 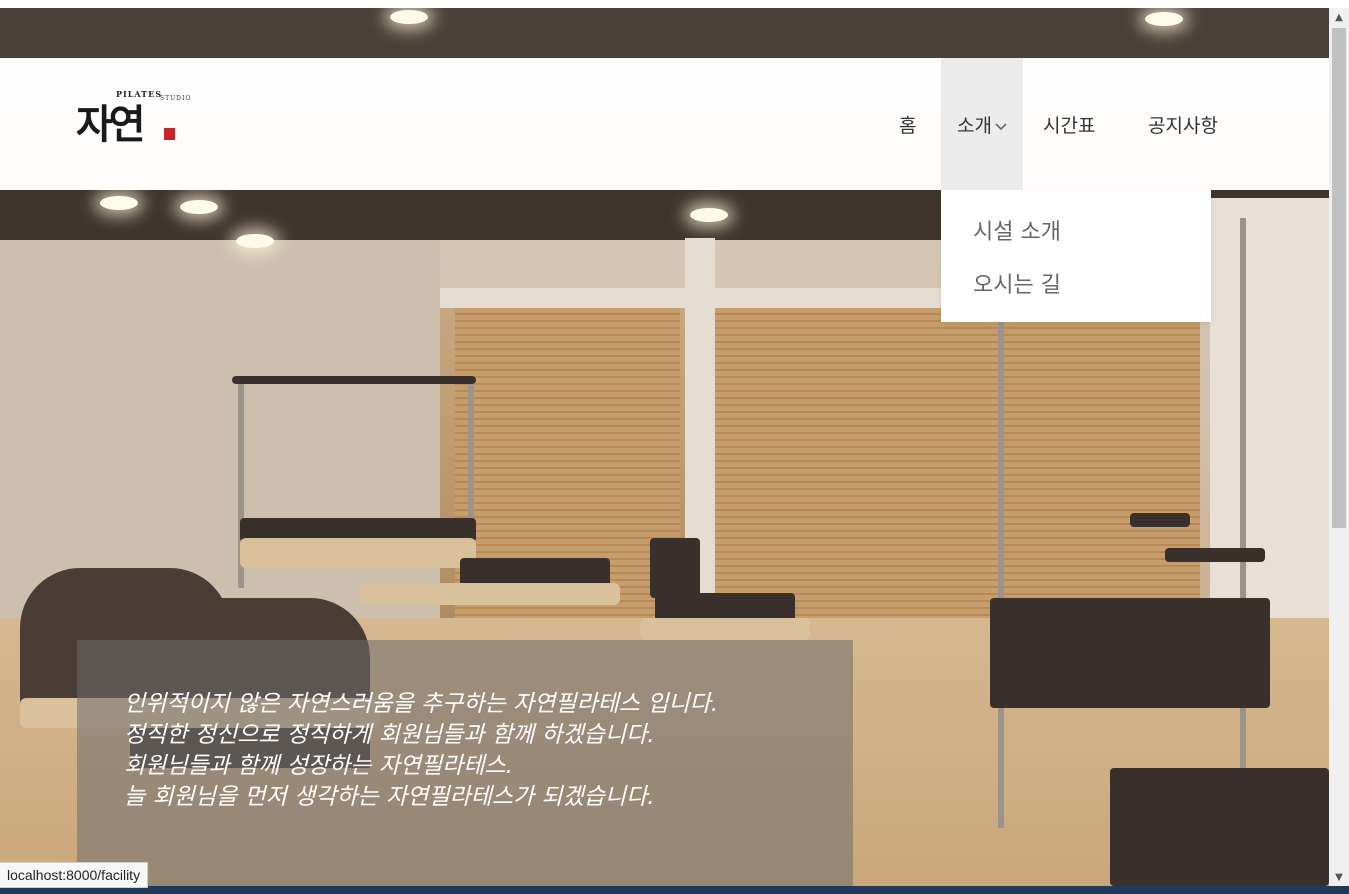 I want to click on caption-line: 회원님들과 함께 성장하는 자연필라테스., so click(x=318, y=766).